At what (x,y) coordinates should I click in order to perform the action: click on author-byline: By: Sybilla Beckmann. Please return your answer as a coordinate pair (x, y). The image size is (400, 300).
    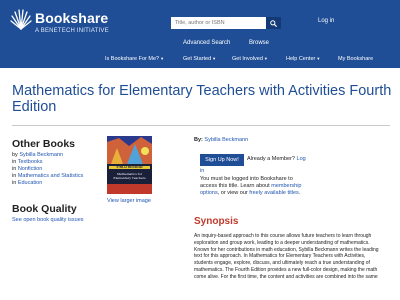
    Looking at the image, I should click on (221, 140).